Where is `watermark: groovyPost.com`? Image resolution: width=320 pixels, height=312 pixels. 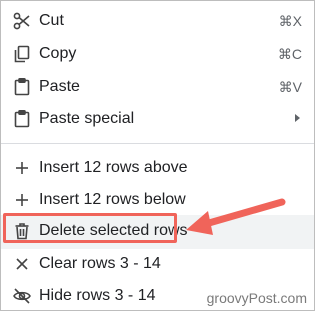
watermark: groovyPost.com is located at coordinates (256, 298).